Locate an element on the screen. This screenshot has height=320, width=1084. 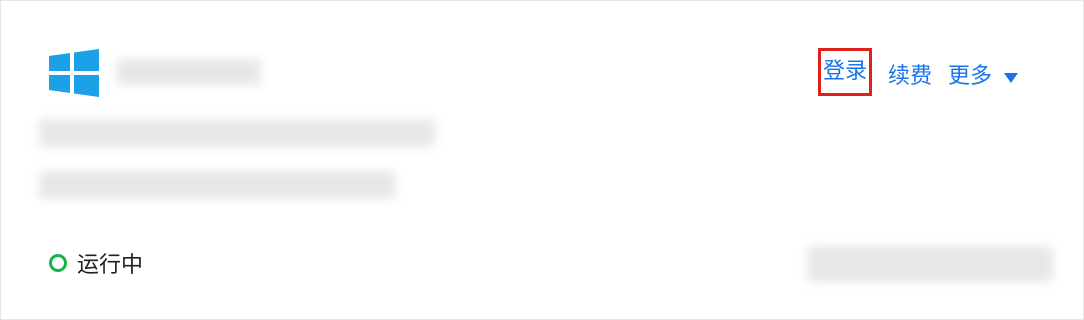
instance-actions: 登录 续费 更多 is located at coordinates (918, 72).